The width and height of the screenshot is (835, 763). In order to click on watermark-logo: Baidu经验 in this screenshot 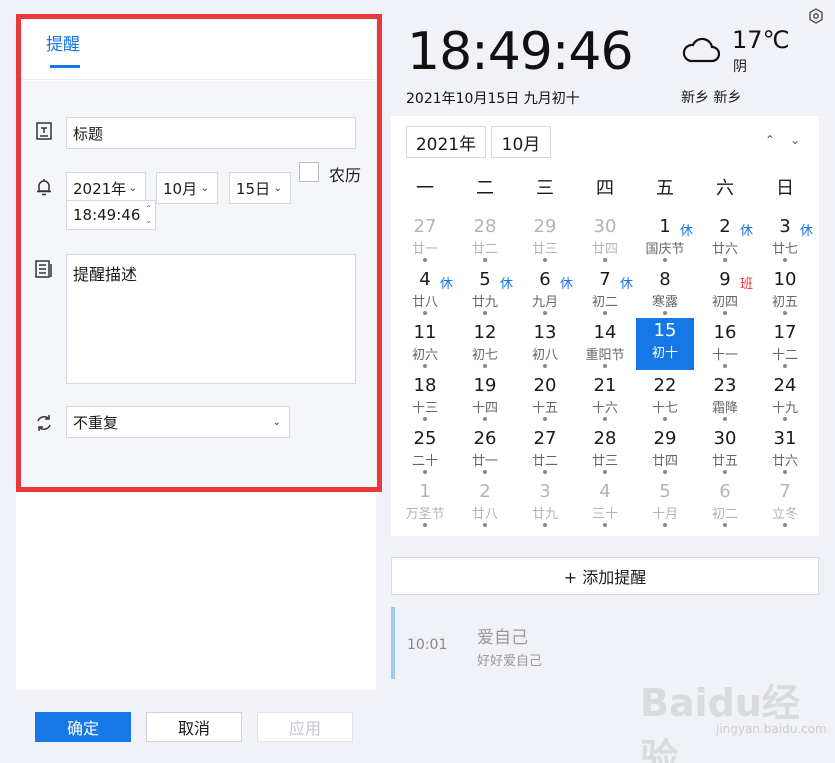, I will do `click(720, 722)`.